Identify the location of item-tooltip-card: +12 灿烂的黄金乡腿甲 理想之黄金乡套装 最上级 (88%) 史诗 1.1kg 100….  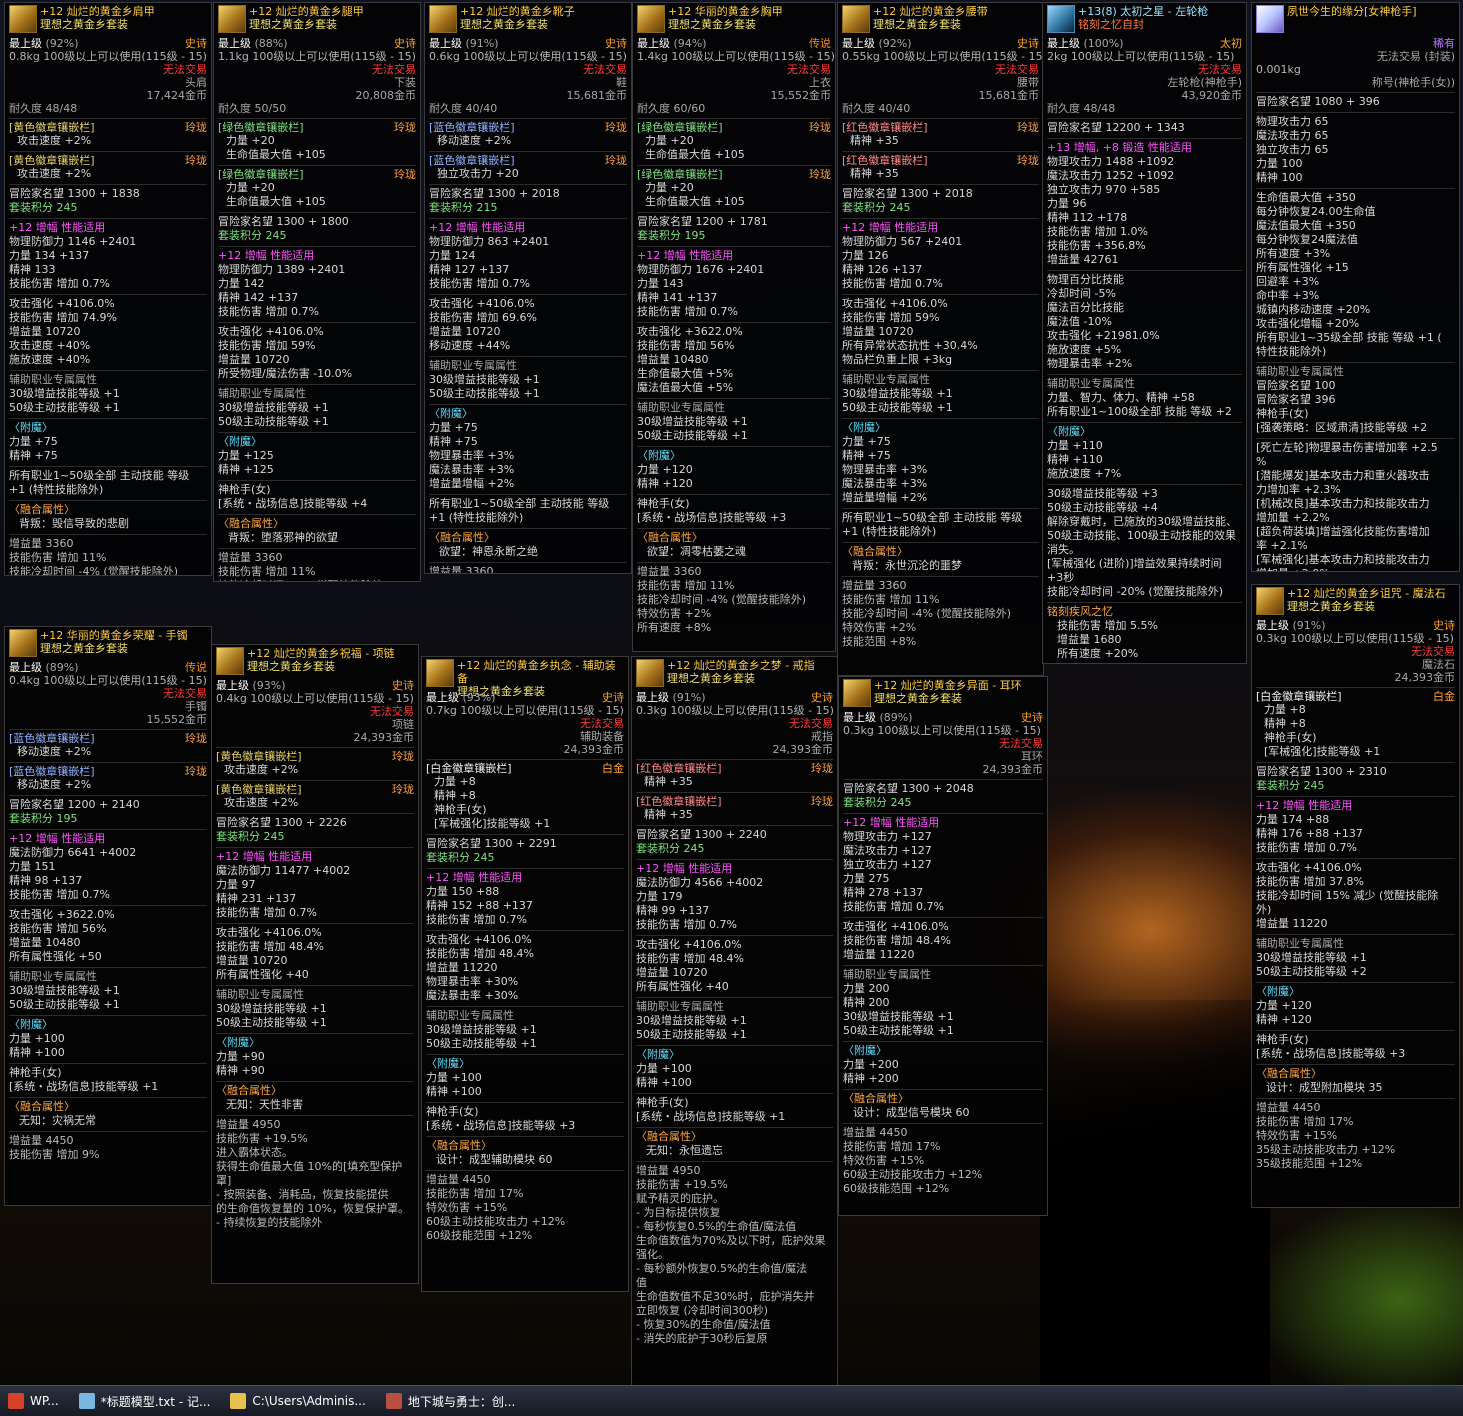
(317, 292).